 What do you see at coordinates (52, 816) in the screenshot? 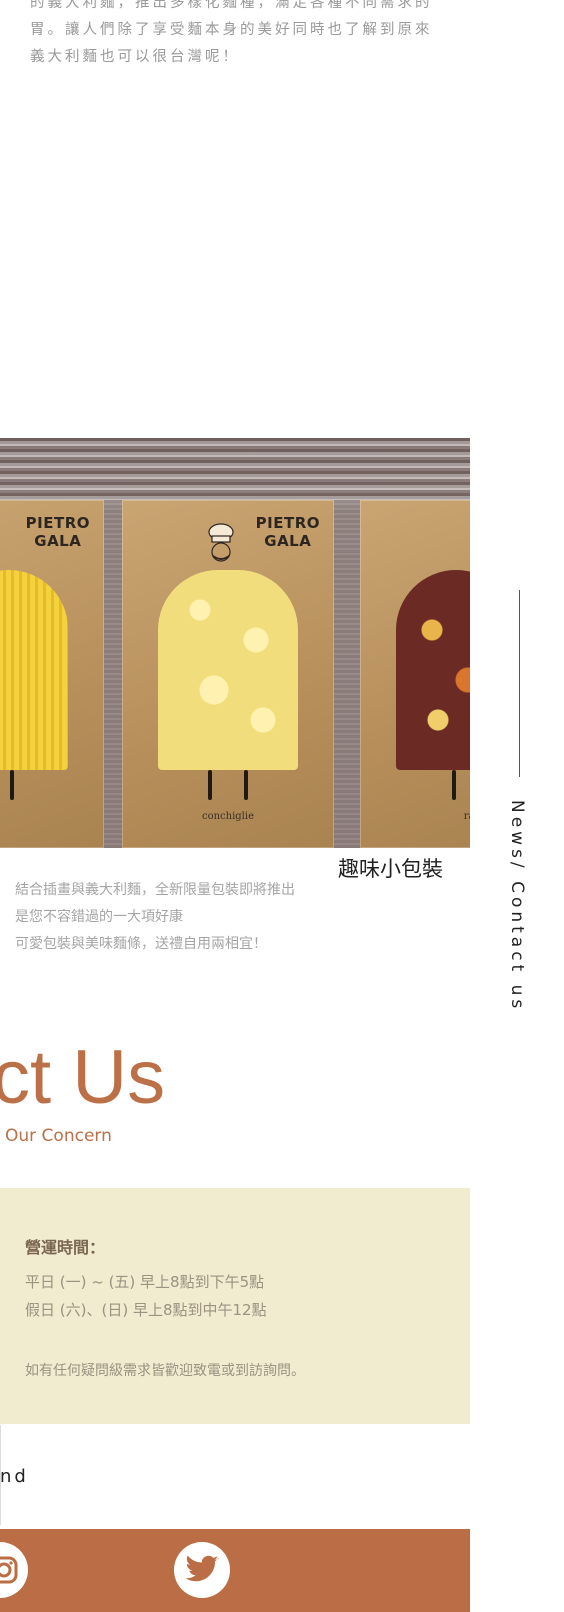
I see `package-label: ini` at bounding box center [52, 816].